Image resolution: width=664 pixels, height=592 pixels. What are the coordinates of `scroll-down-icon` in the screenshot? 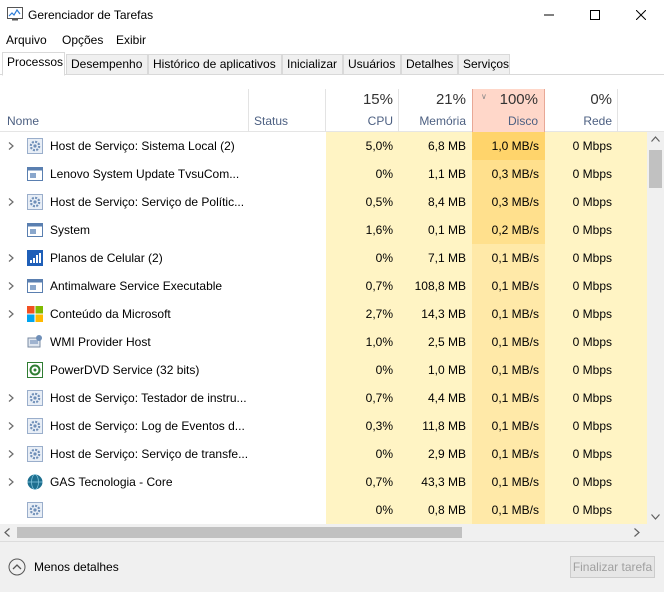 It's located at (655, 517).